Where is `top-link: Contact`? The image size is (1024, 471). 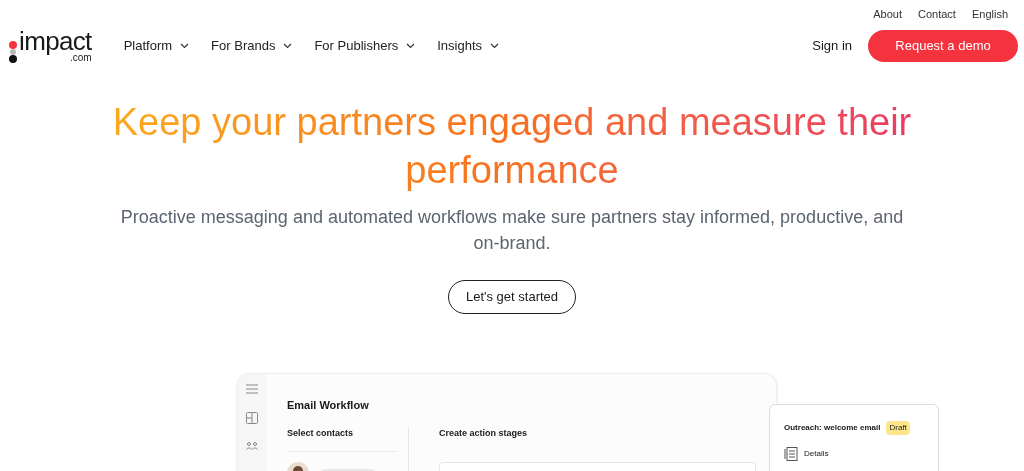
top-link: Contact is located at coordinates (937, 14).